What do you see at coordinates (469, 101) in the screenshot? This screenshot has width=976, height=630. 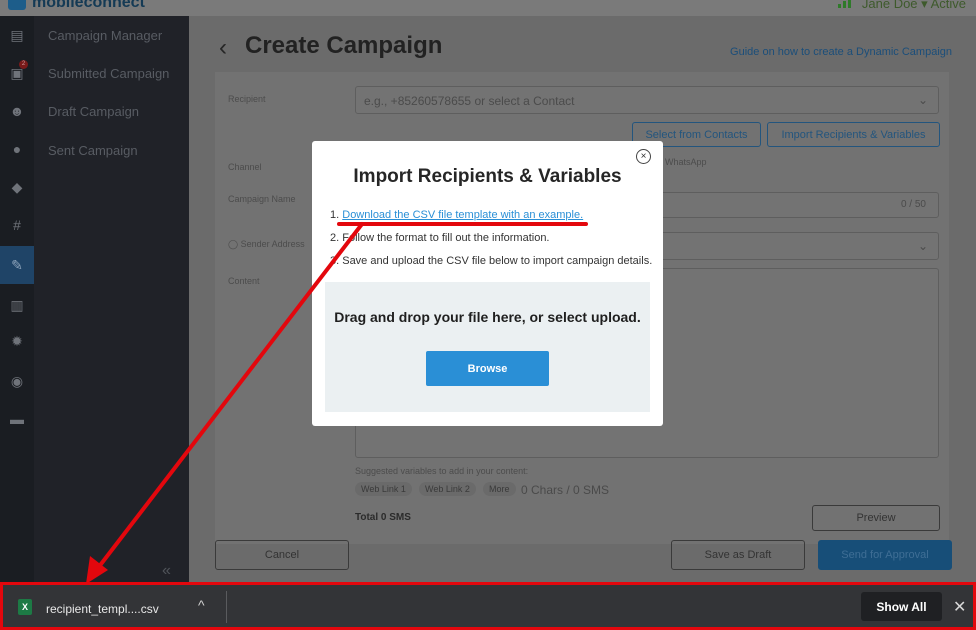 I see `recipient-placeholder: e.g., +85260578655 or select a Contact` at bounding box center [469, 101].